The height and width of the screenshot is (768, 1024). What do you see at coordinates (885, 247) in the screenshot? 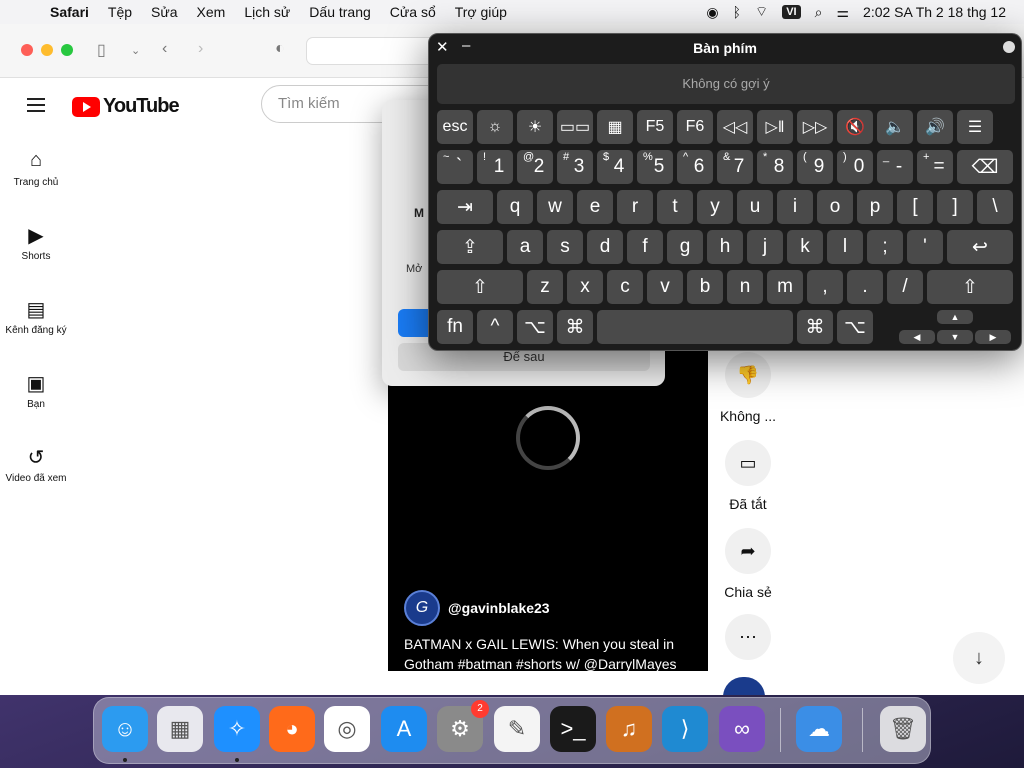
I see `key-;: ;` at bounding box center [885, 247].